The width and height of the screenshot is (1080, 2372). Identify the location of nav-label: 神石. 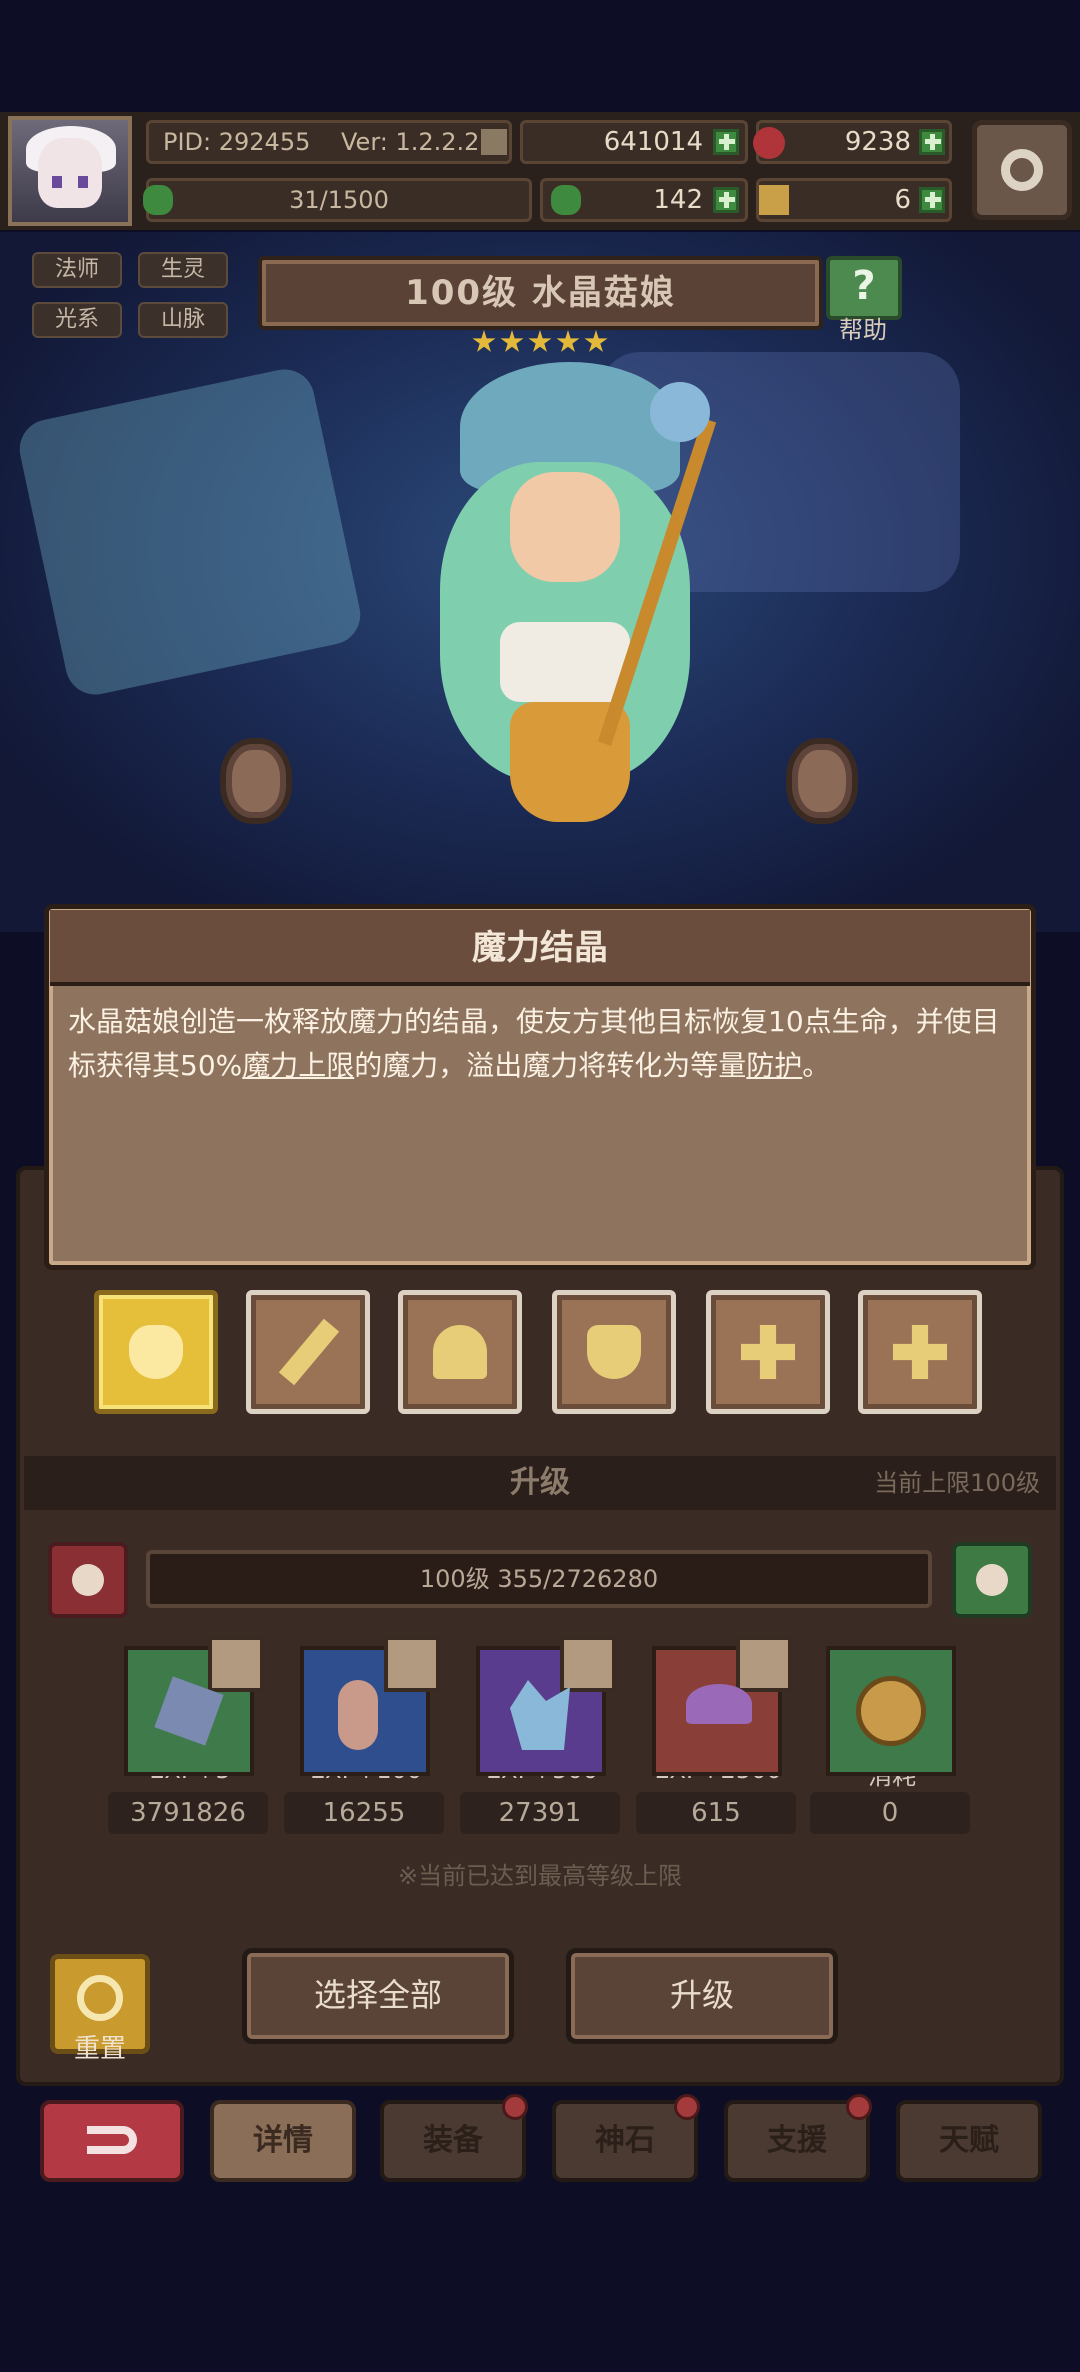
(625, 2140).